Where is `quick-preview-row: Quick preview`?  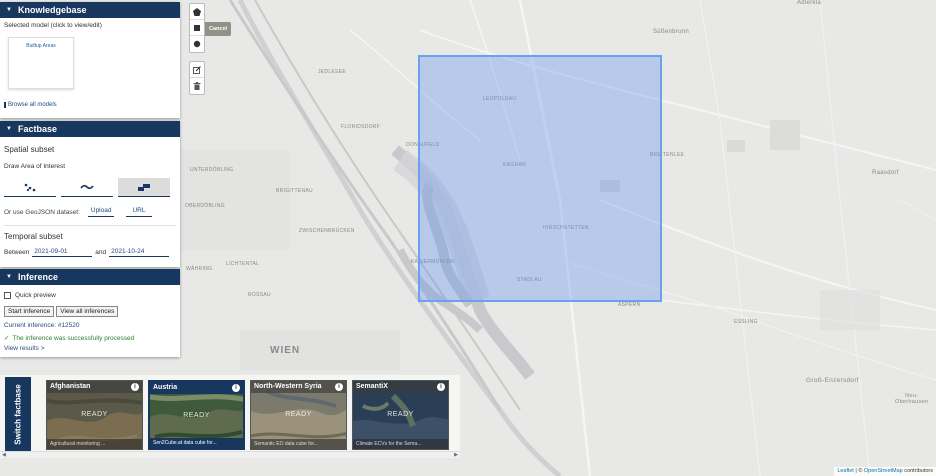 quick-preview-row: Quick preview is located at coordinates (30, 295).